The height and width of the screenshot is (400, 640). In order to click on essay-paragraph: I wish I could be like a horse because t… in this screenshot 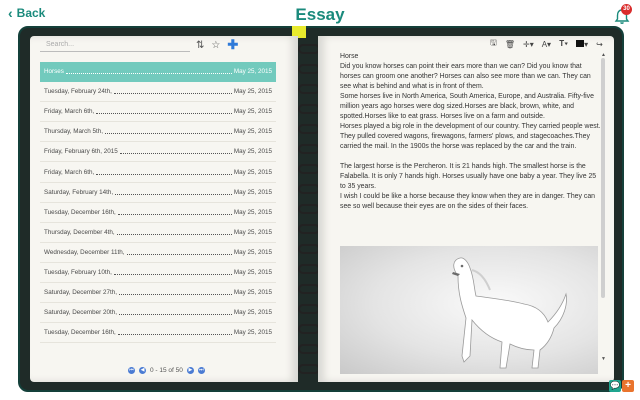, I will do `click(467, 201)`.